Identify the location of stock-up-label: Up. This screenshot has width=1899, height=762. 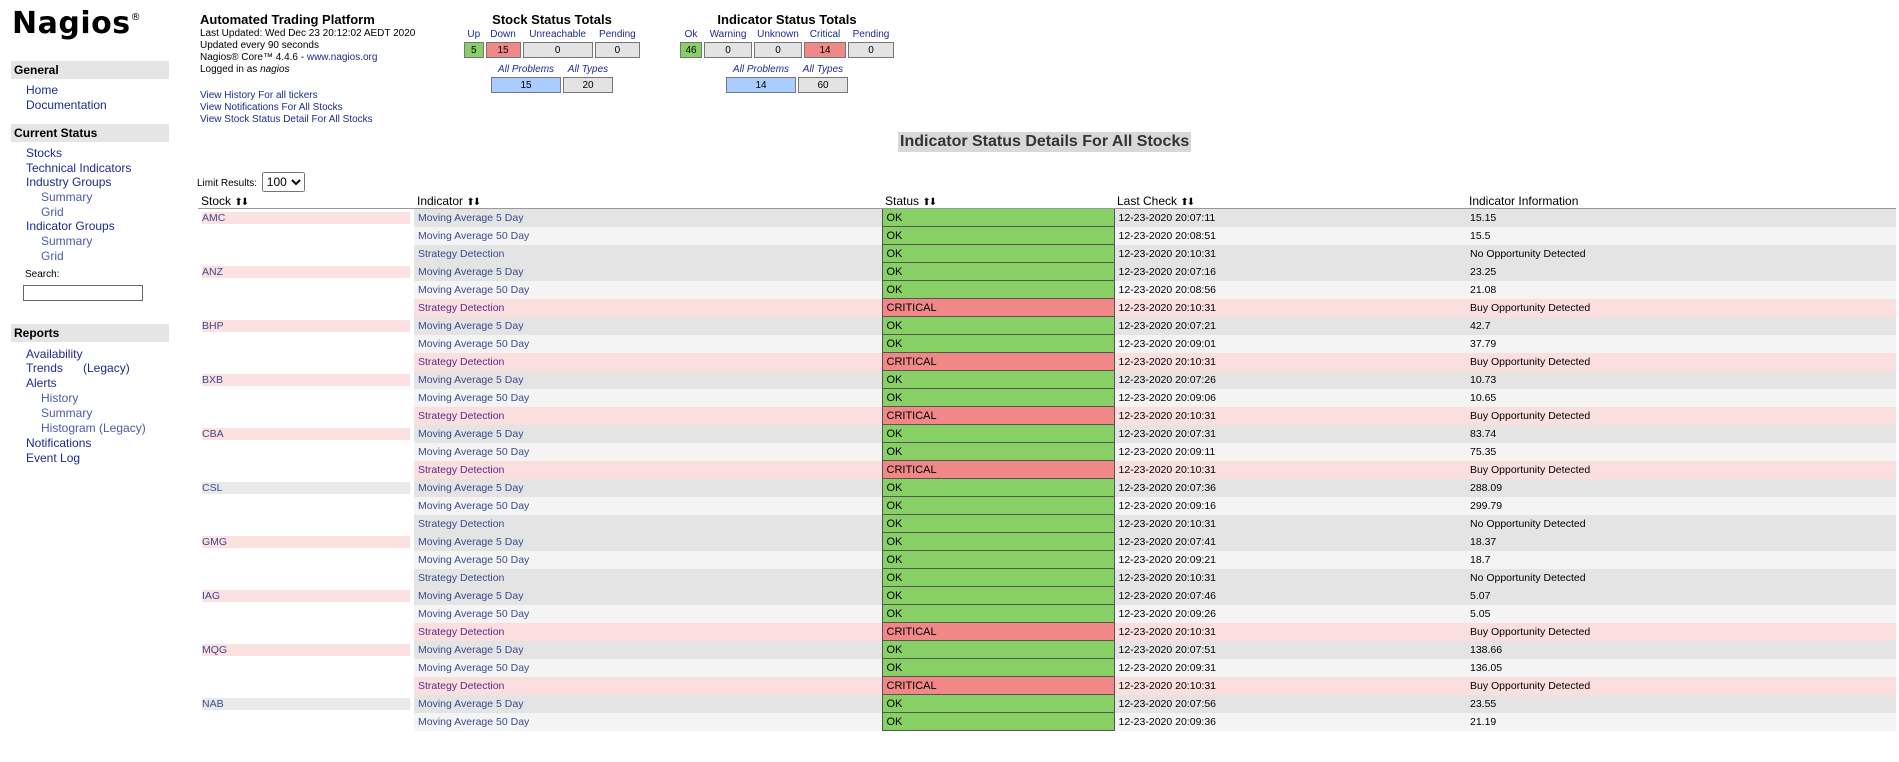
(474, 34).